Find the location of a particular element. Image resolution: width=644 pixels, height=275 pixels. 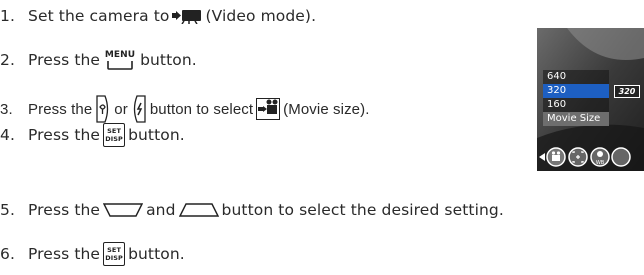

step-1: 1. Set the camera to (Video mode). is located at coordinates (158, 16).